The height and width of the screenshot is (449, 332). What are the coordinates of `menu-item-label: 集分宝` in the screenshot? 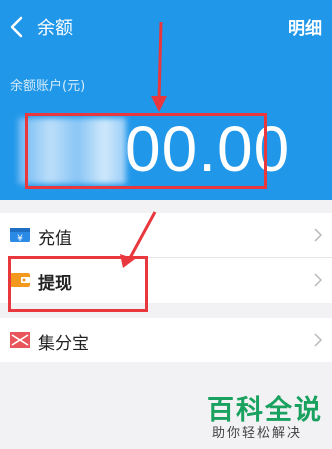 It's located at (63, 344).